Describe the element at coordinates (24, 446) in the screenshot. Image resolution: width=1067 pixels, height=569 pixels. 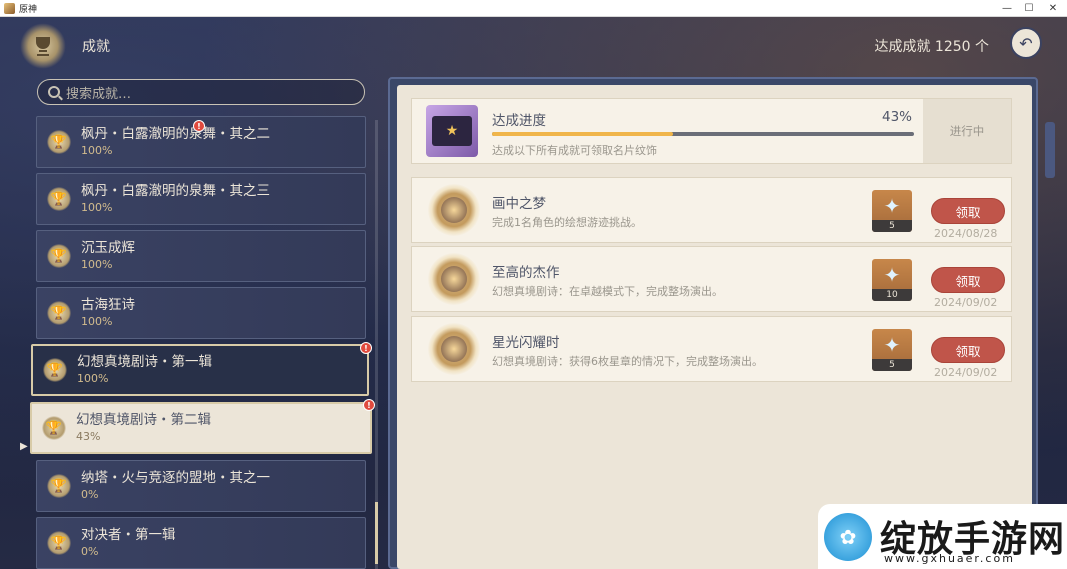
I see `selected-marker-icon: ▶` at that location.